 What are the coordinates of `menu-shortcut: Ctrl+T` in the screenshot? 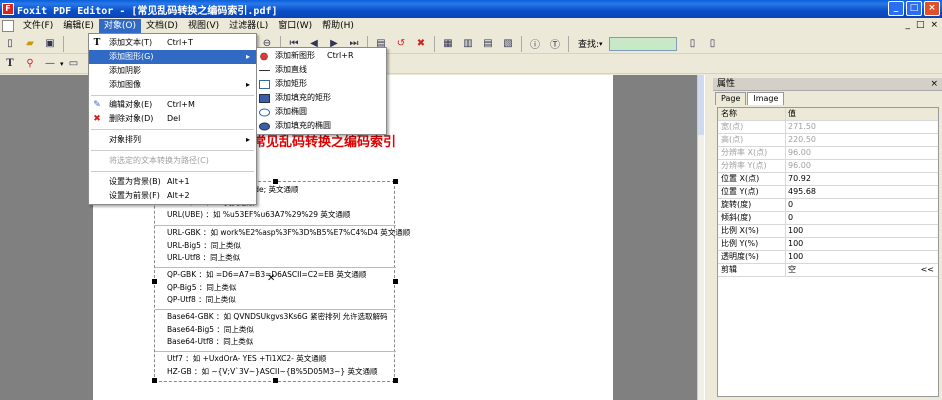 It's located at (180, 42).